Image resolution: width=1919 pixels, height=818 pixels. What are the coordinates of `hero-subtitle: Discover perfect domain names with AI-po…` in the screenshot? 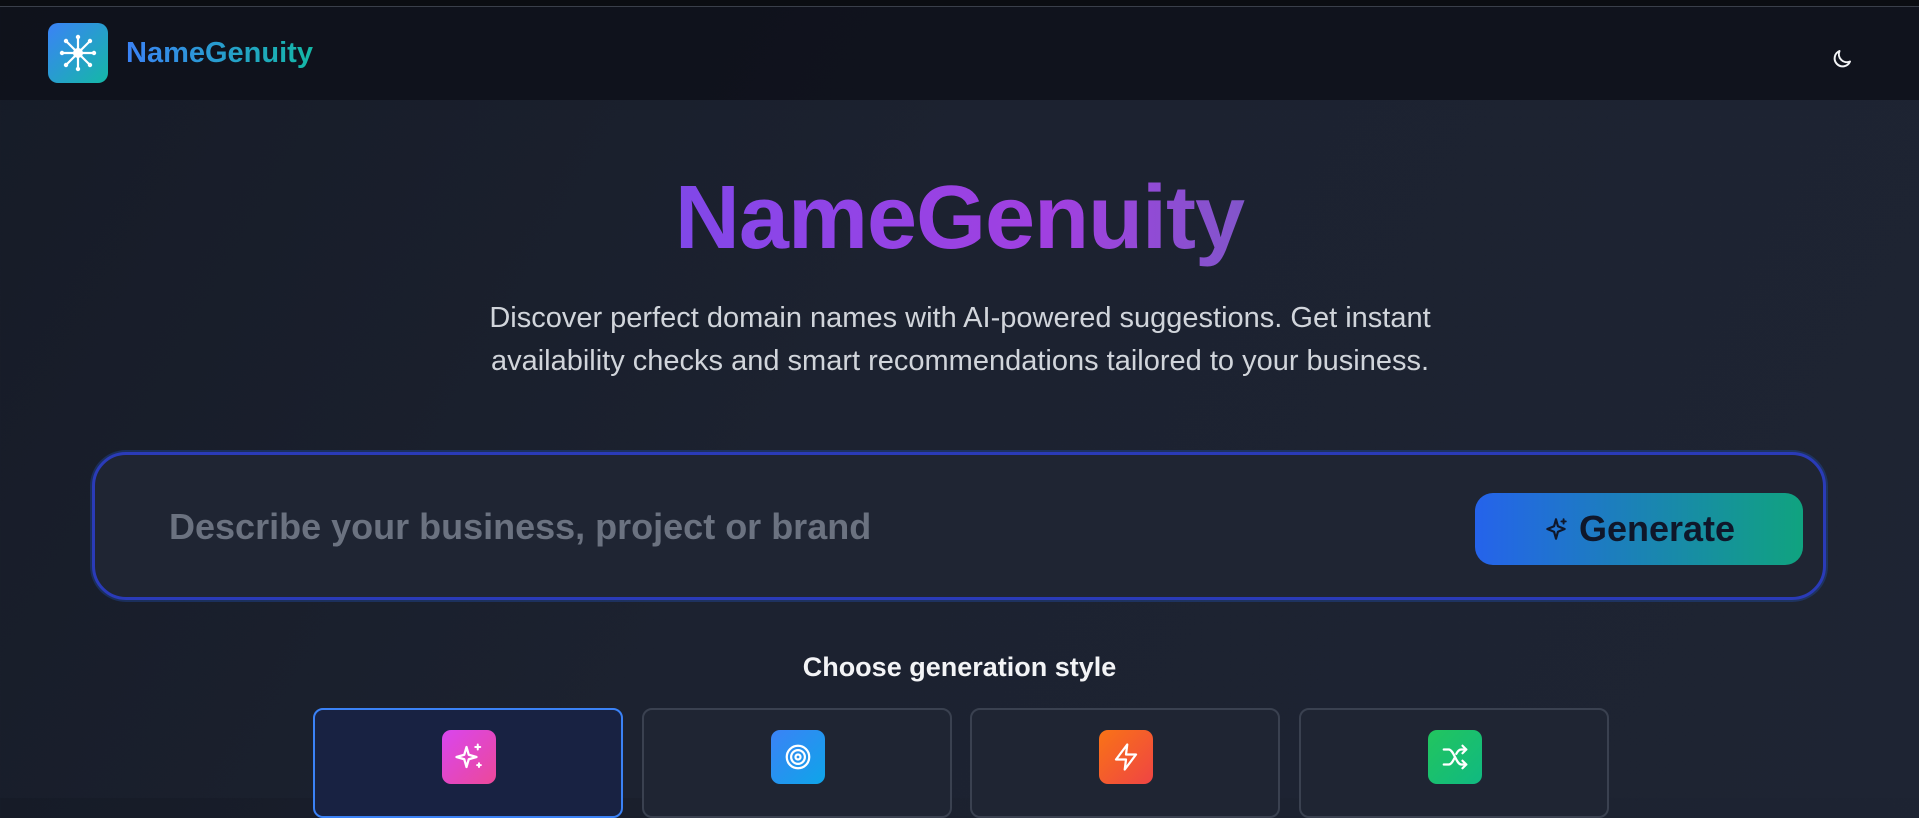 It's located at (960, 340).